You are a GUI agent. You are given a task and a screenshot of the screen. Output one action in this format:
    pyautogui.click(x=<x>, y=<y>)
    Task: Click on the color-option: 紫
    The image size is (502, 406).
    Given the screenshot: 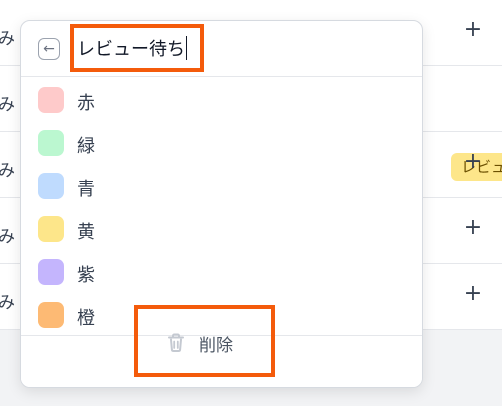 What is the action you would take?
    pyautogui.click(x=221, y=271)
    